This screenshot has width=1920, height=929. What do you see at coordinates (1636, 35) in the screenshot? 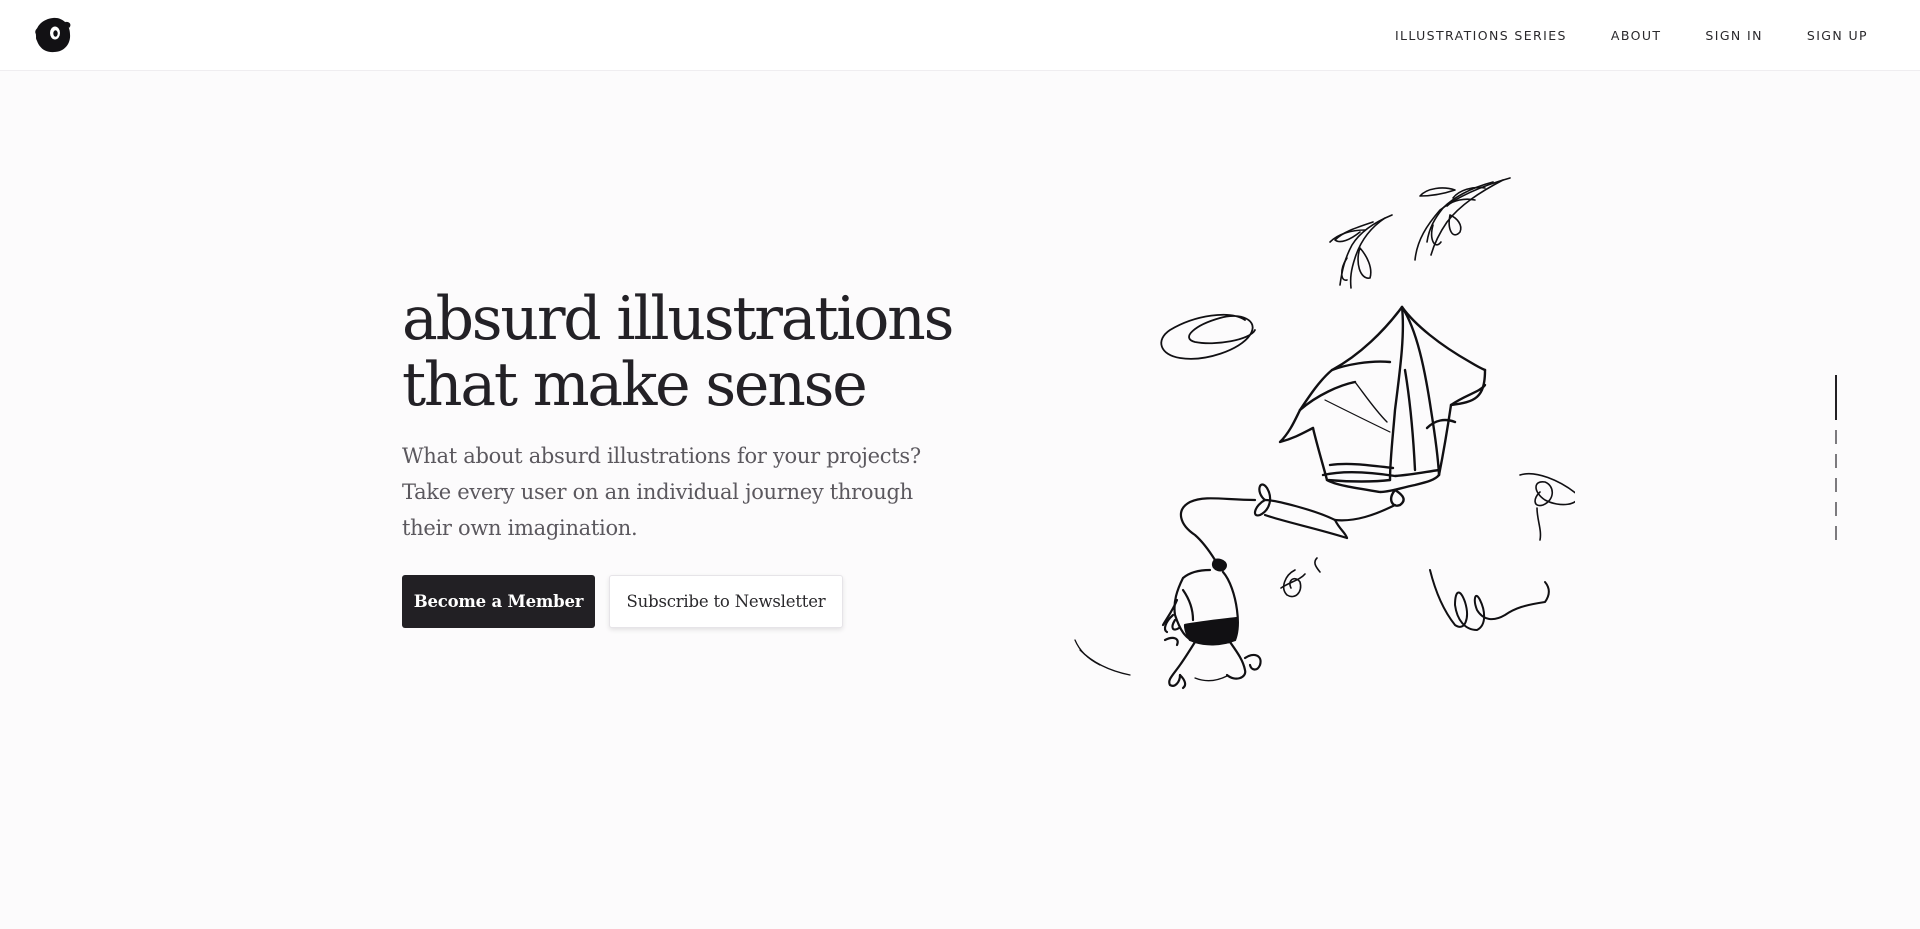
I see `nav-about: ABOUT` at bounding box center [1636, 35].